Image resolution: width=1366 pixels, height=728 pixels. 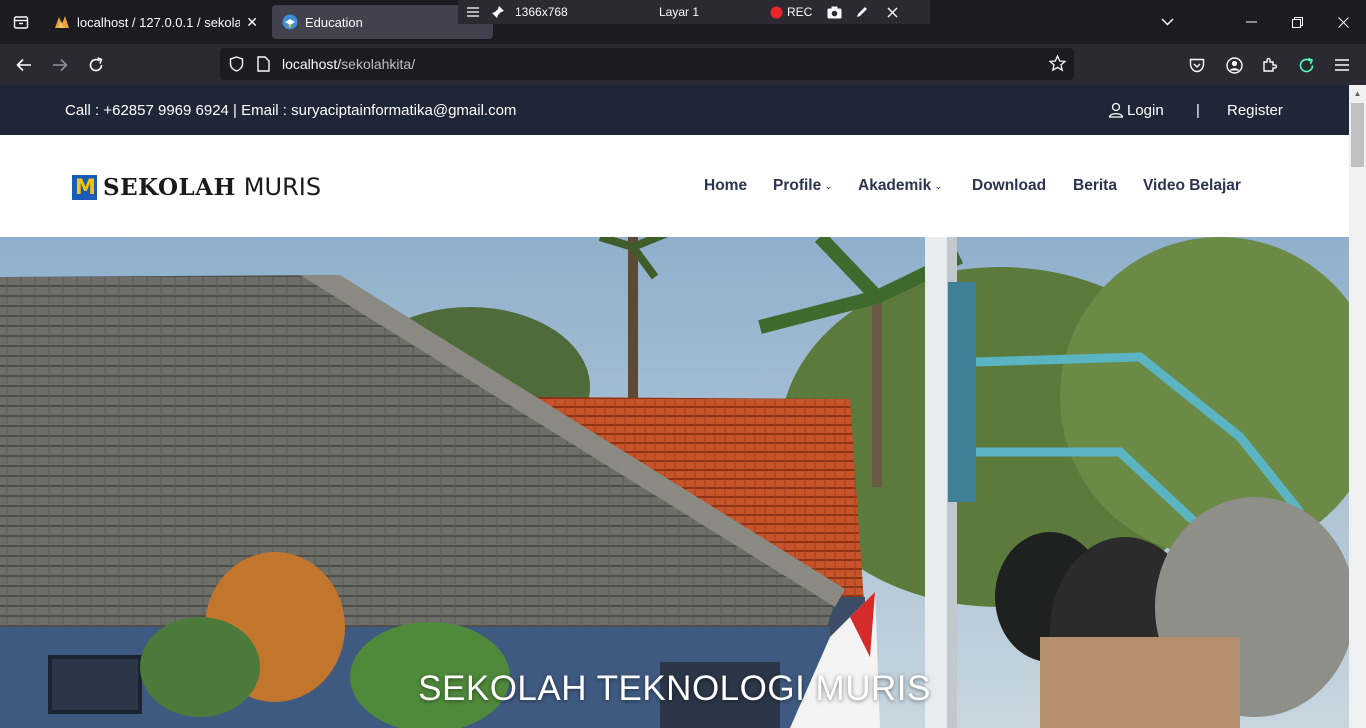 I want to click on recording-layer: Layar 1, so click(x=679, y=12).